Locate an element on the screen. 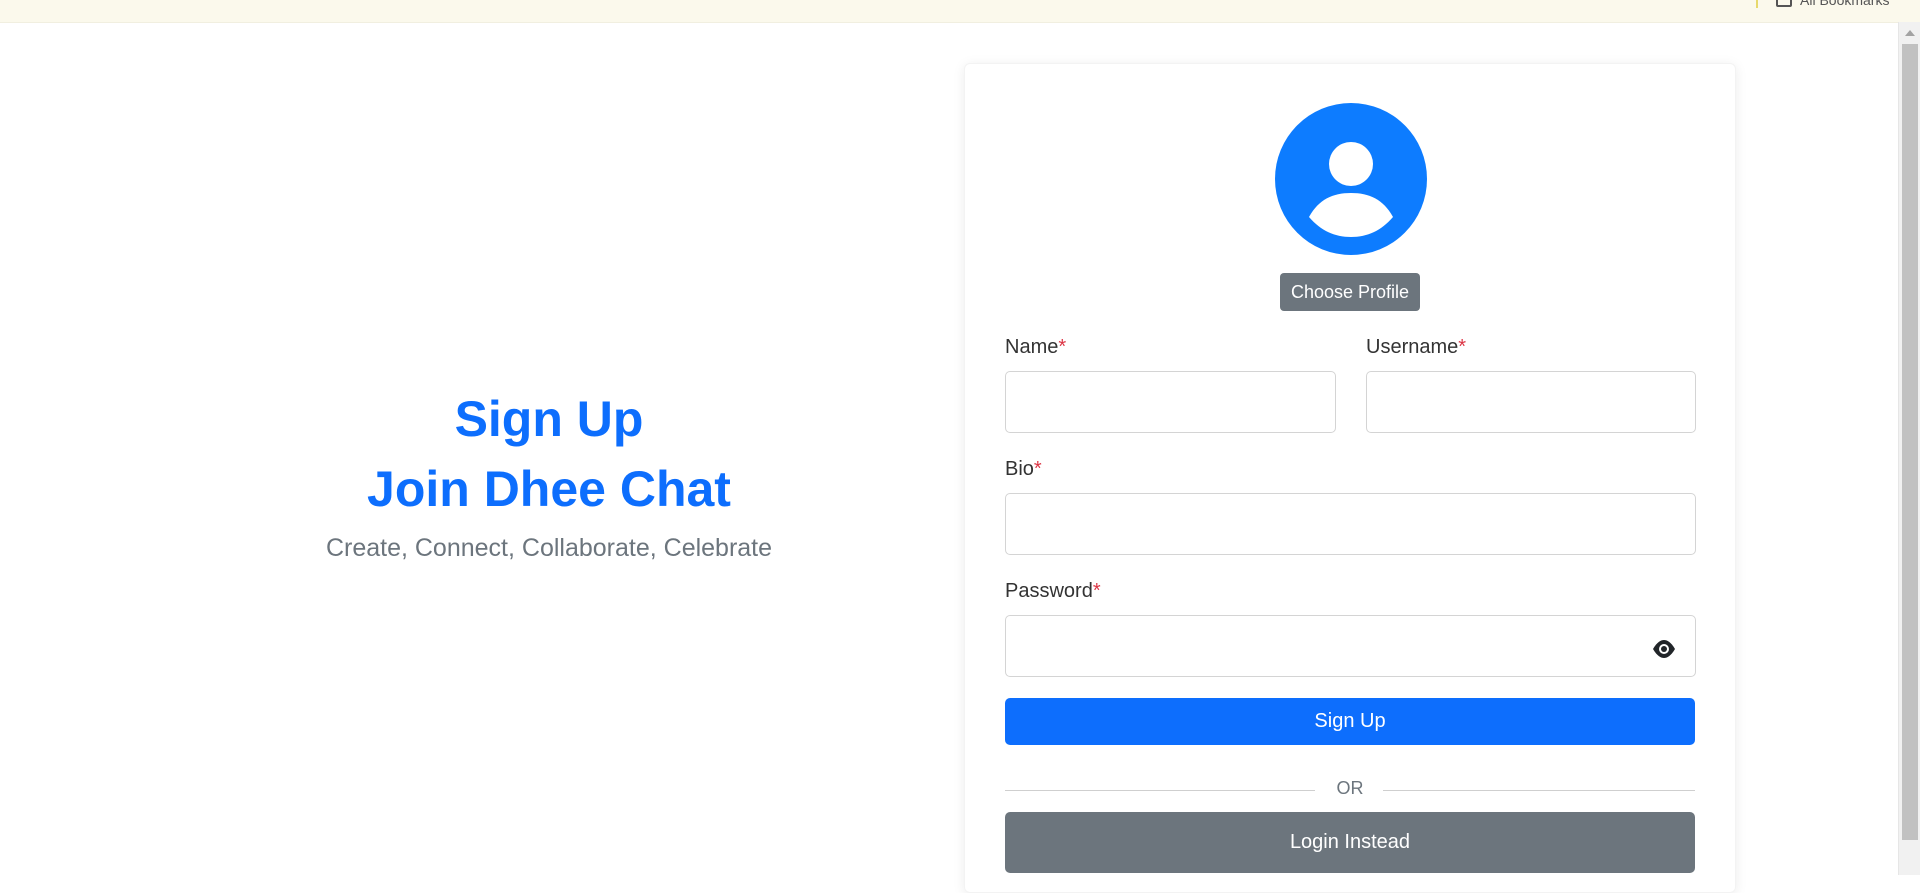  username-label: Username* is located at coordinates (1416, 347).